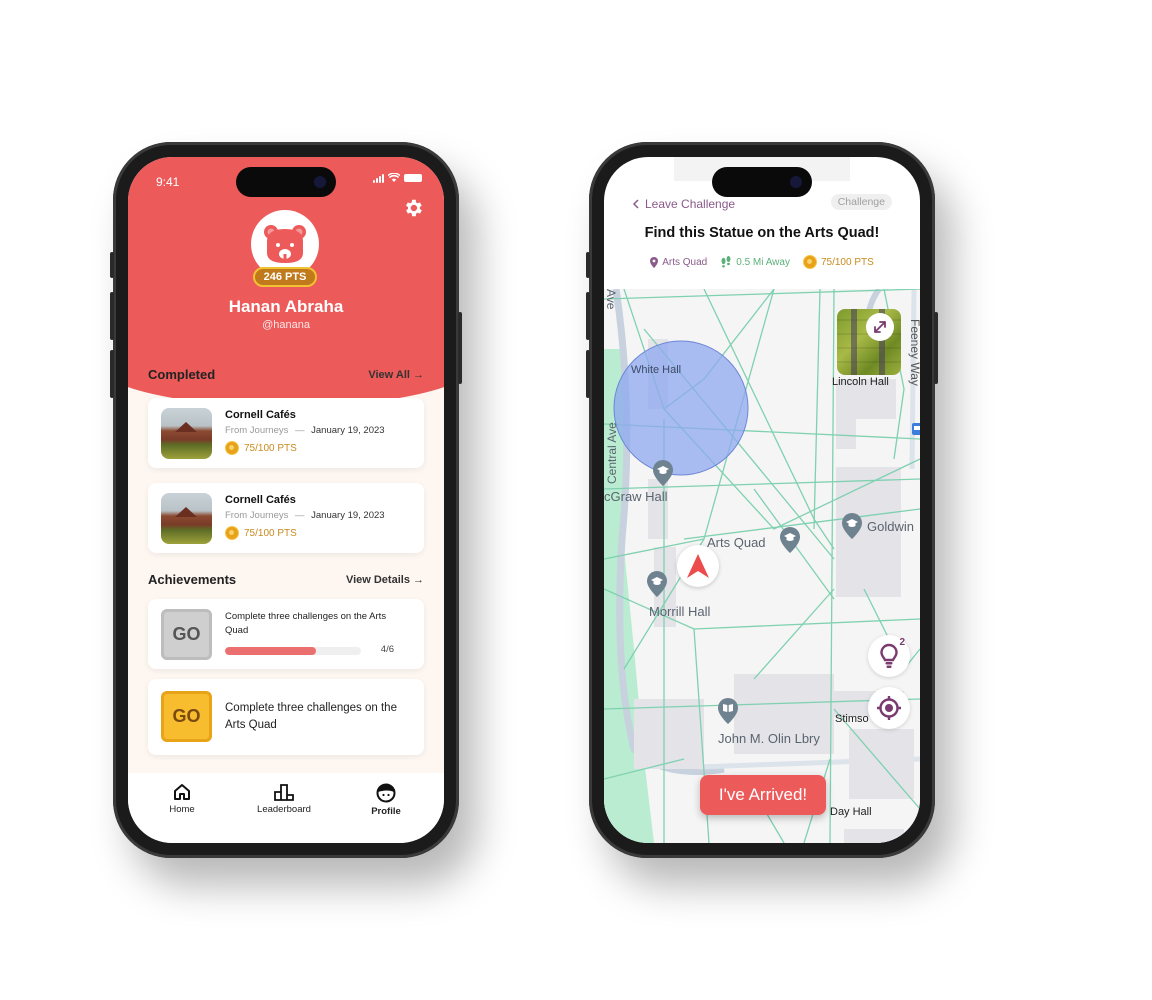 Image resolution: width=1152 pixels, height=1000 pixels. What do you see at coordinates (413, 178) in the screenshot?
I see `battery-icon` at bounding box center [413, 178].